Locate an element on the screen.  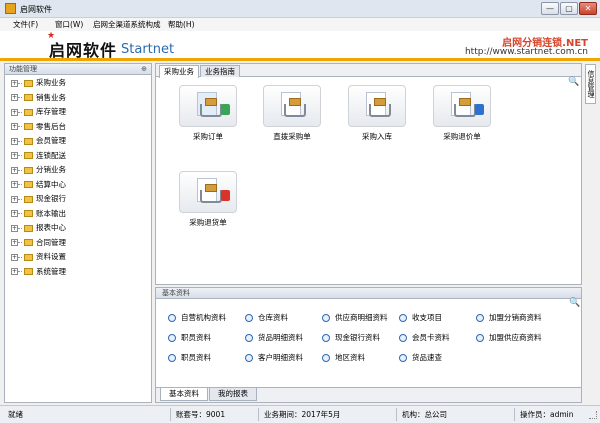
menu-help: 帮助(H) is located at coordinates (181, 24).